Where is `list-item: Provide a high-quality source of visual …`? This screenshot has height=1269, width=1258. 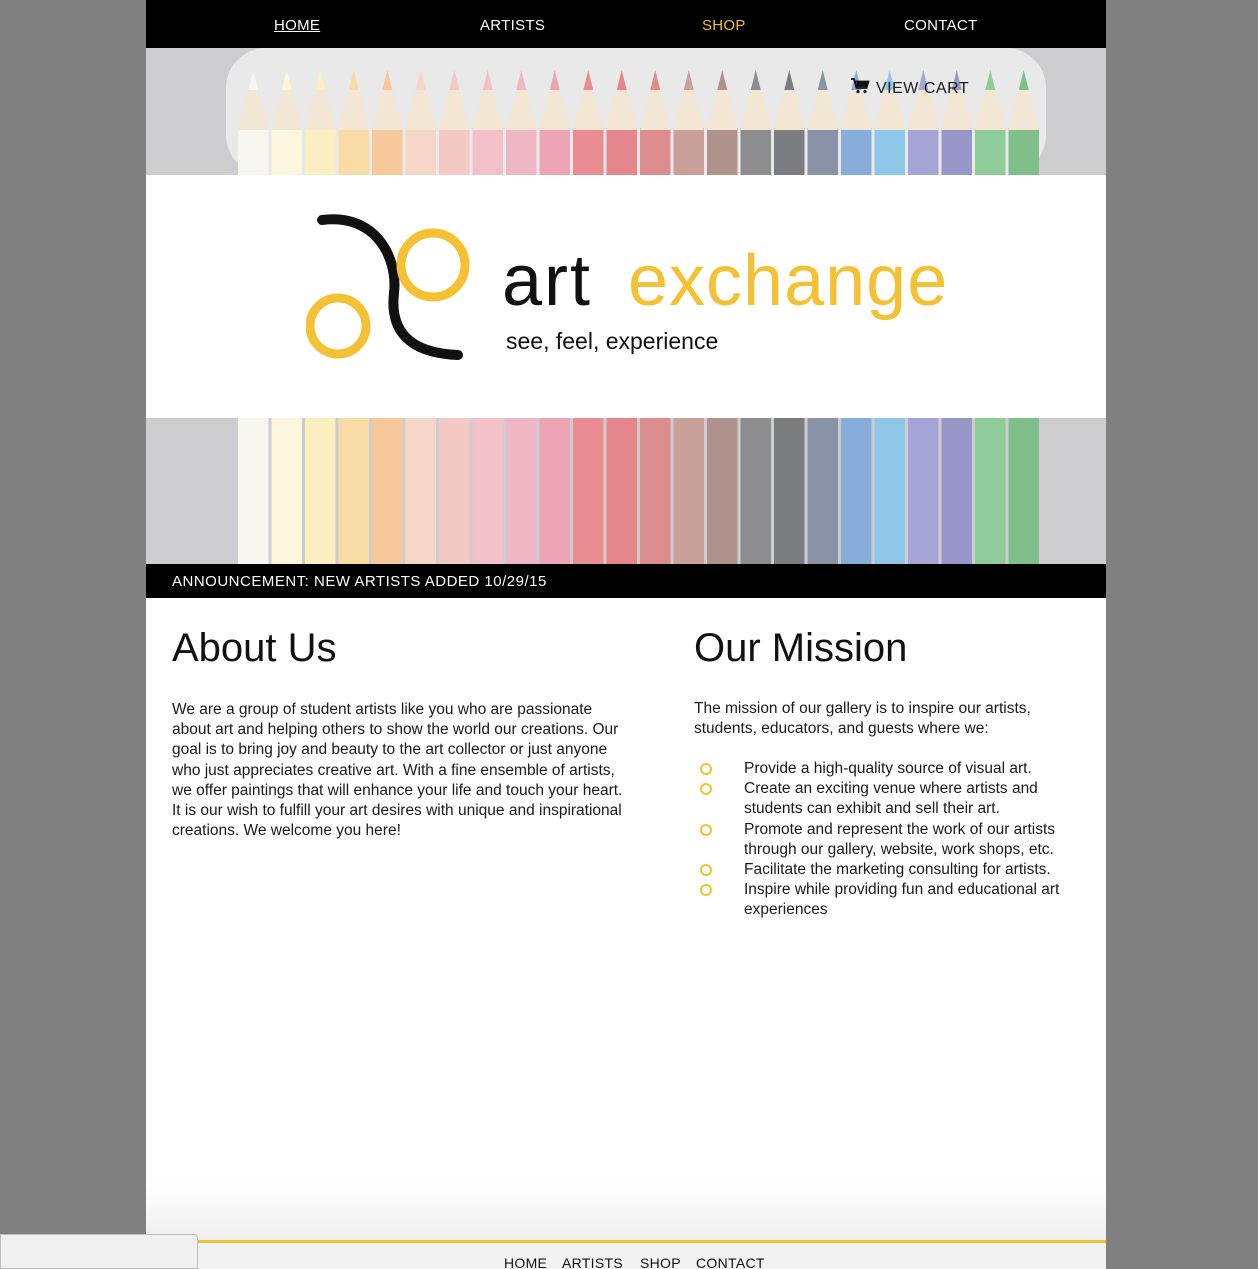 list-item: Provide a high-quality source of visual … is located at coordinates (898, 769).